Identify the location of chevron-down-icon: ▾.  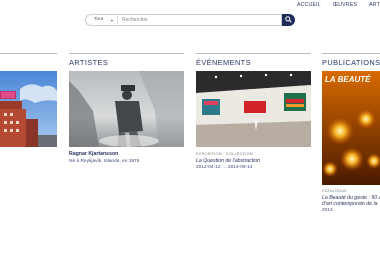
(111, 20).